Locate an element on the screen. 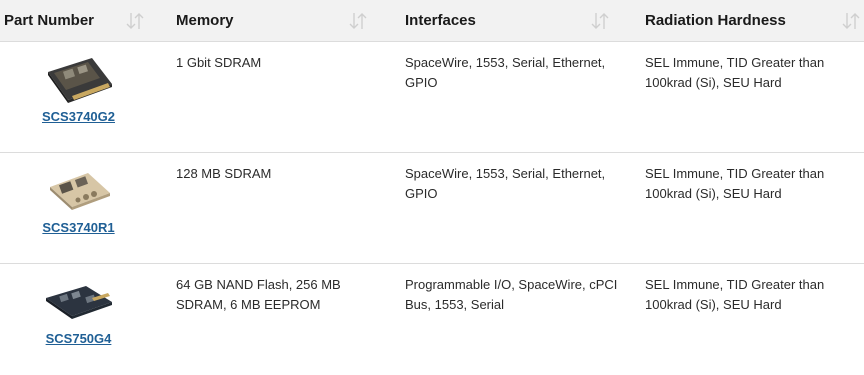  memory-cell: 1 Gbit SDRAM is located at coordinates (219, 62).